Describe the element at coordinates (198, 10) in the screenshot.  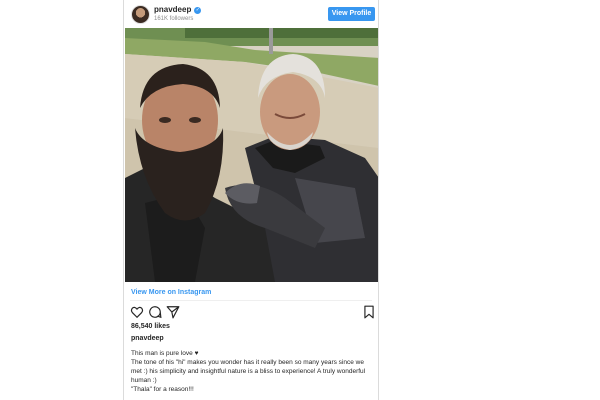
I see `verified-badge-icon: ✓` at that location.